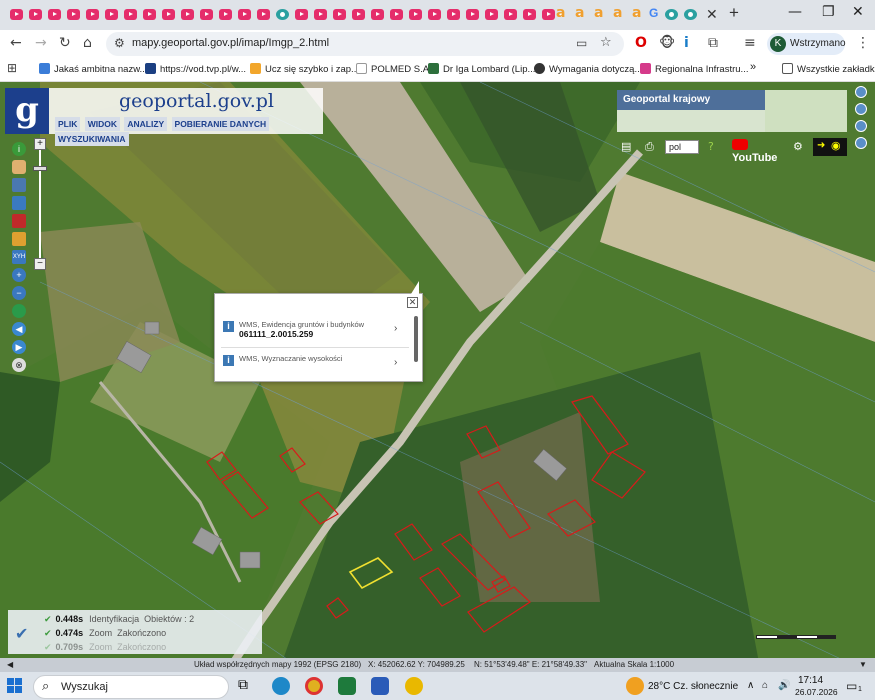  Describe the element at coordinates (690, 14) in the screenshot. I see `browser-tab-active` at that location.